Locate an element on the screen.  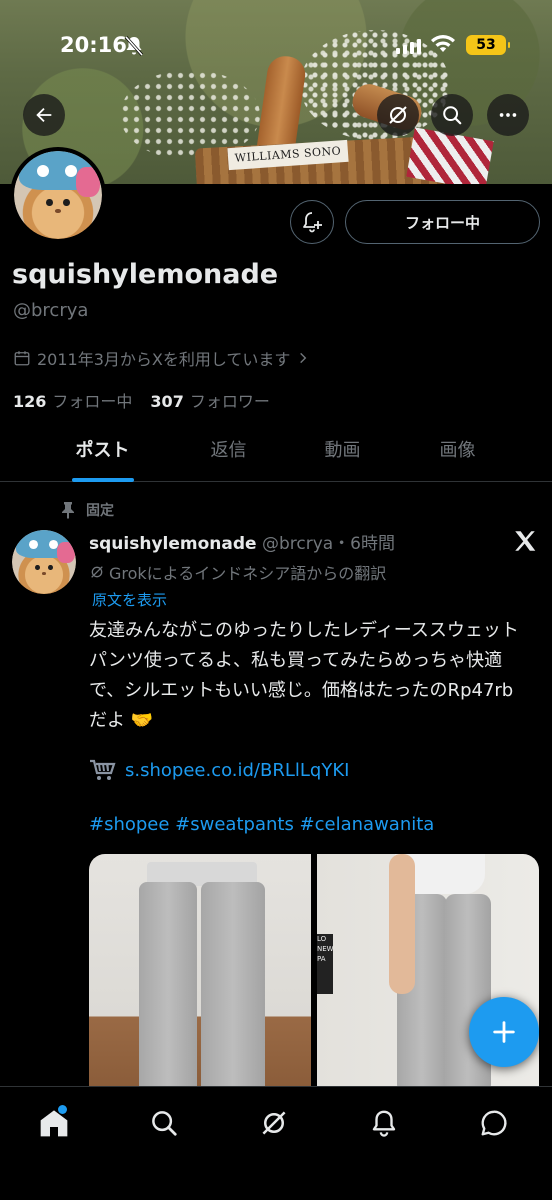
notifications-icon is located at coordinates (384, 1123).